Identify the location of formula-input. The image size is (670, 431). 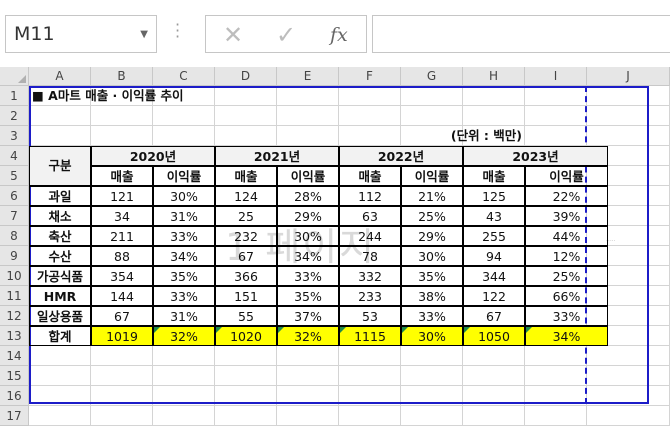
(521, 34).